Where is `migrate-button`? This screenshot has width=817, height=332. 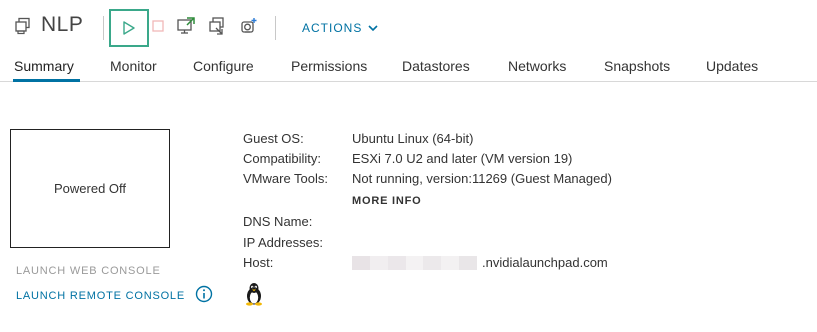 migrate-button is located at coordinates (217, 26).